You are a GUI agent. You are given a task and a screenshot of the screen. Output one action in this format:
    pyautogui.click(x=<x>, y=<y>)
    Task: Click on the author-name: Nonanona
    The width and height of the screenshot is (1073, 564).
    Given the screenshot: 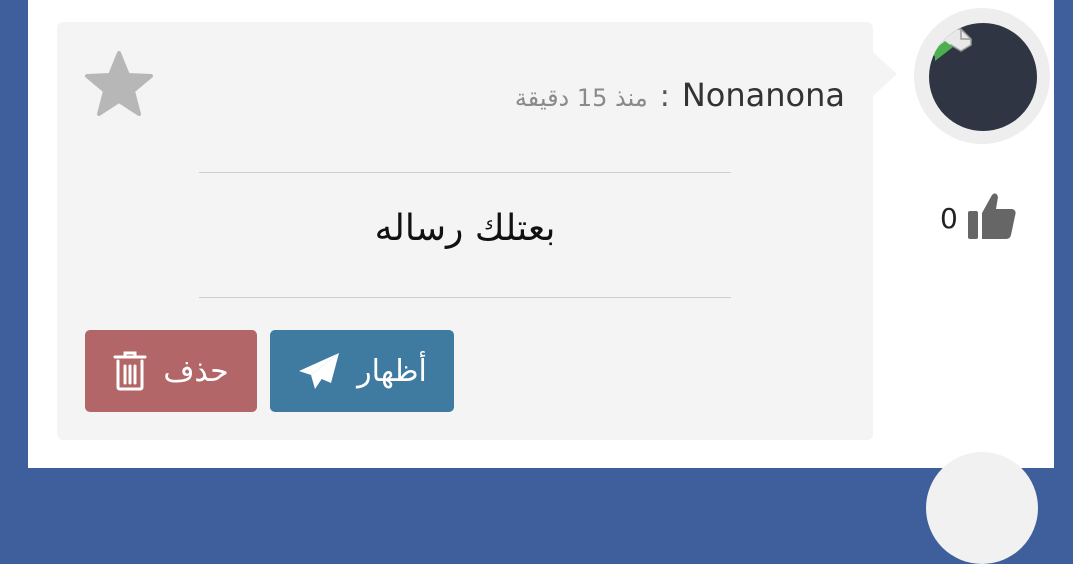 What is the action you would take?
    pyautogui.click(x=763, y=95)
    